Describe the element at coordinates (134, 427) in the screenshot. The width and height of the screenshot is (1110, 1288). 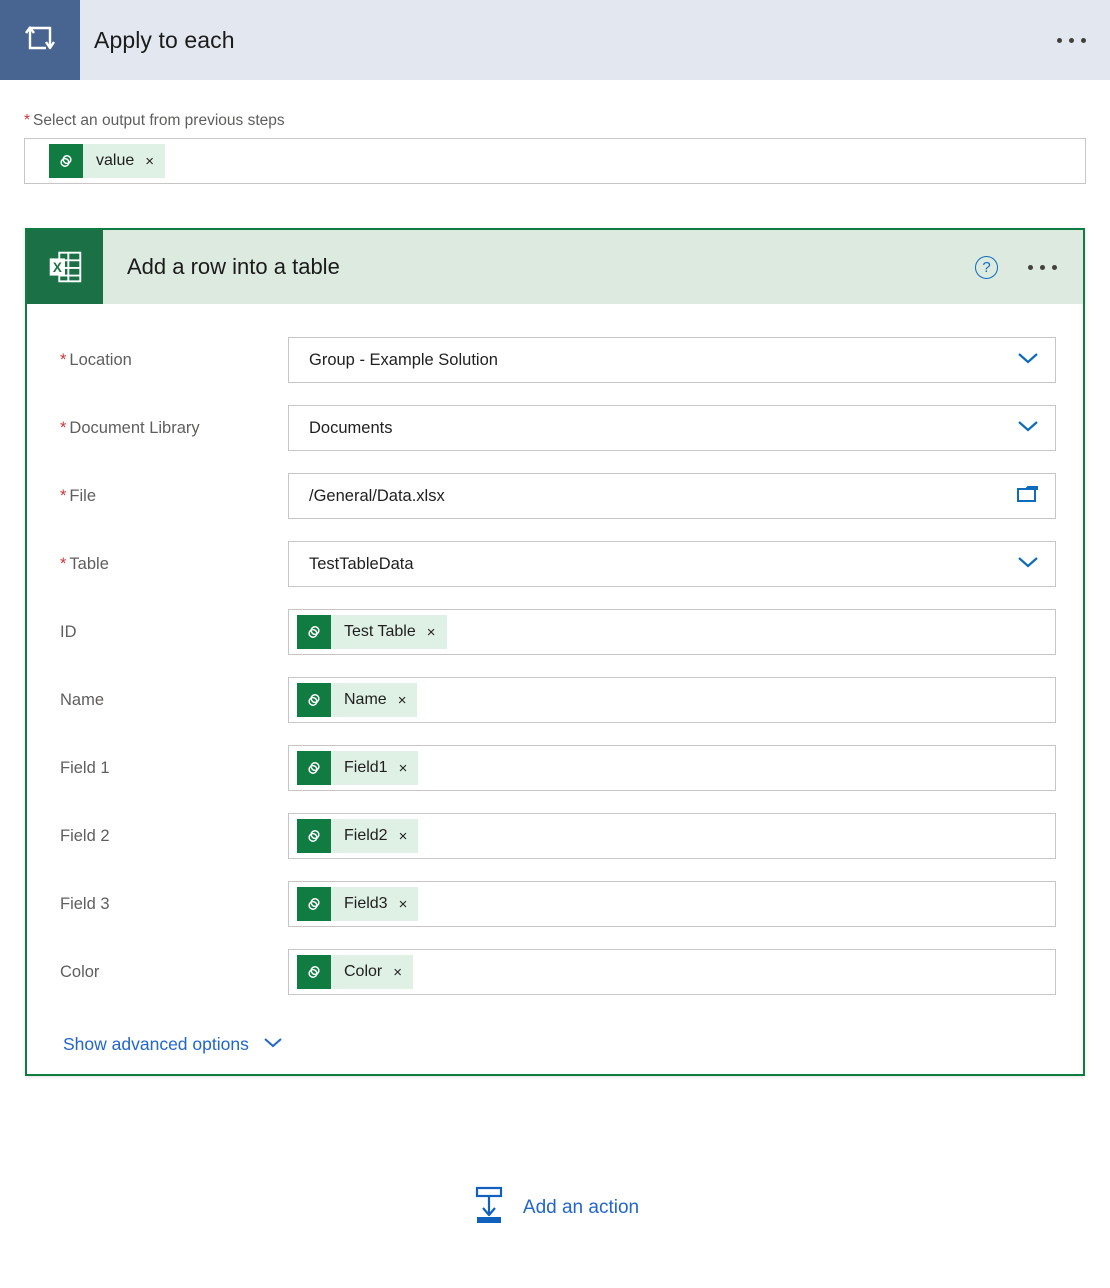
I see `field-label-text: Document Library` at that location.